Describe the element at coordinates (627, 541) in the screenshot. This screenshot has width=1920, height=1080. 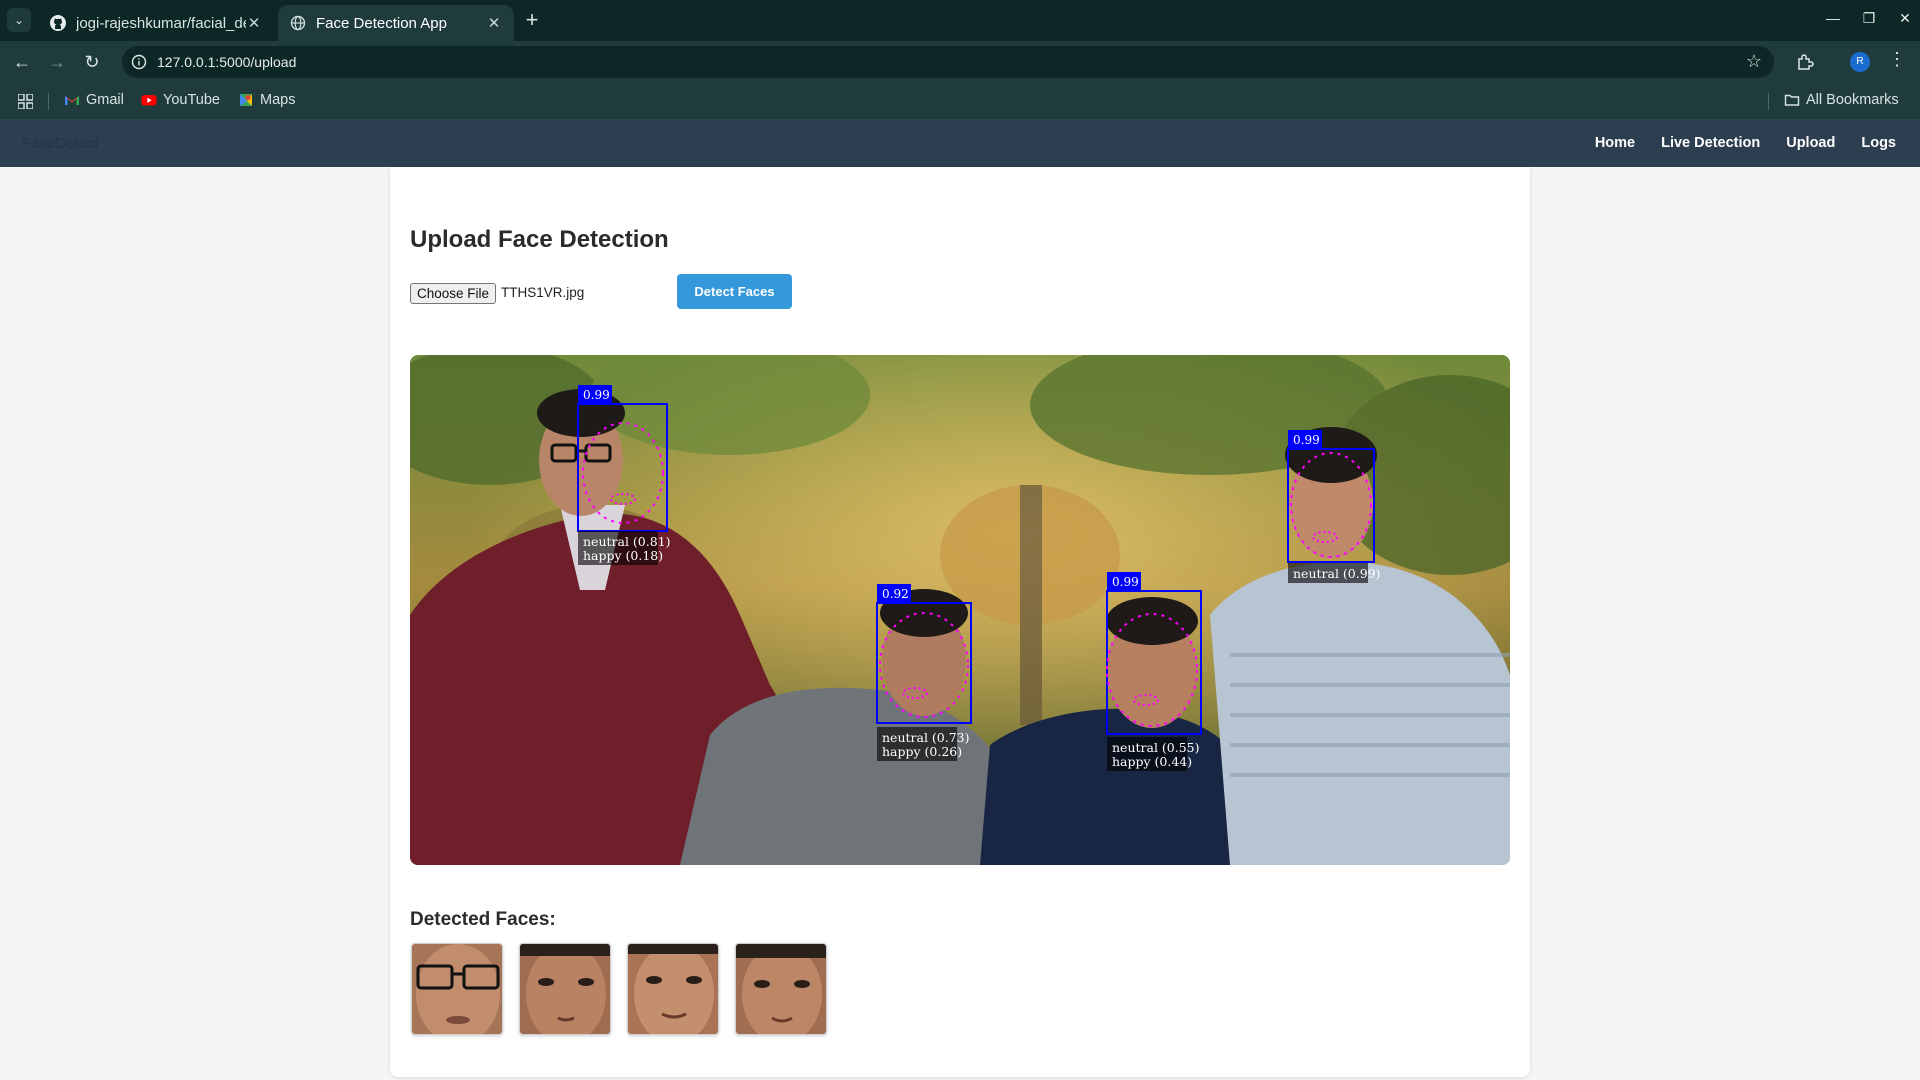
I see `emotion-label: neutral (0.81)` at that location.